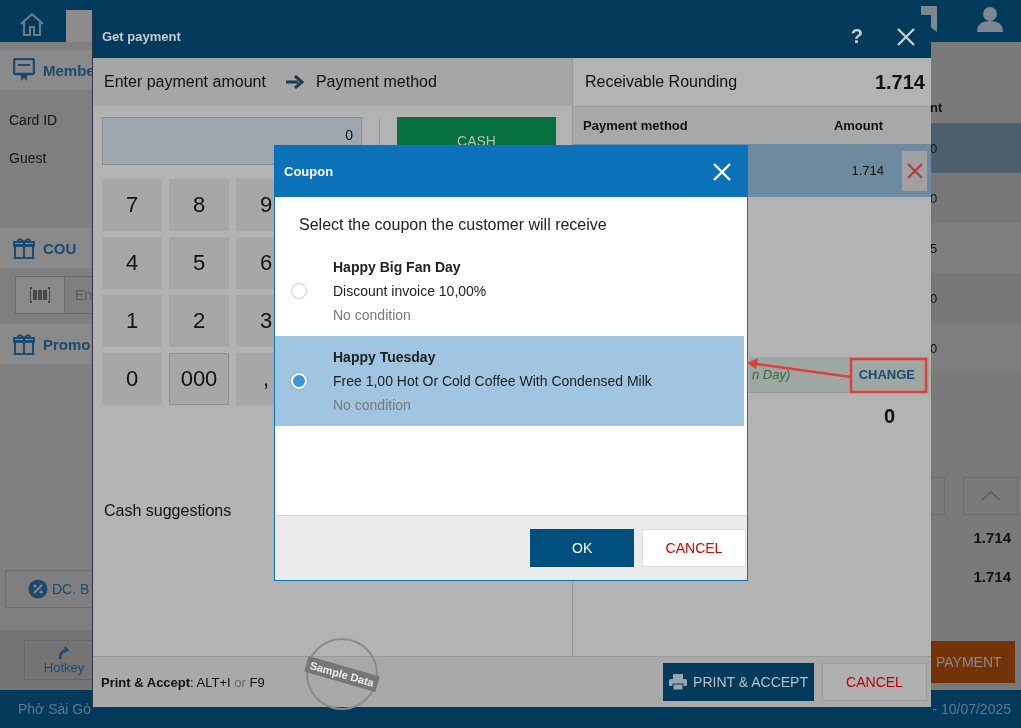 This screenshot has width=1021, height=728. Describe the element at coordinates (38, 589) in the screenshot. I see `percent-icon` at that location.